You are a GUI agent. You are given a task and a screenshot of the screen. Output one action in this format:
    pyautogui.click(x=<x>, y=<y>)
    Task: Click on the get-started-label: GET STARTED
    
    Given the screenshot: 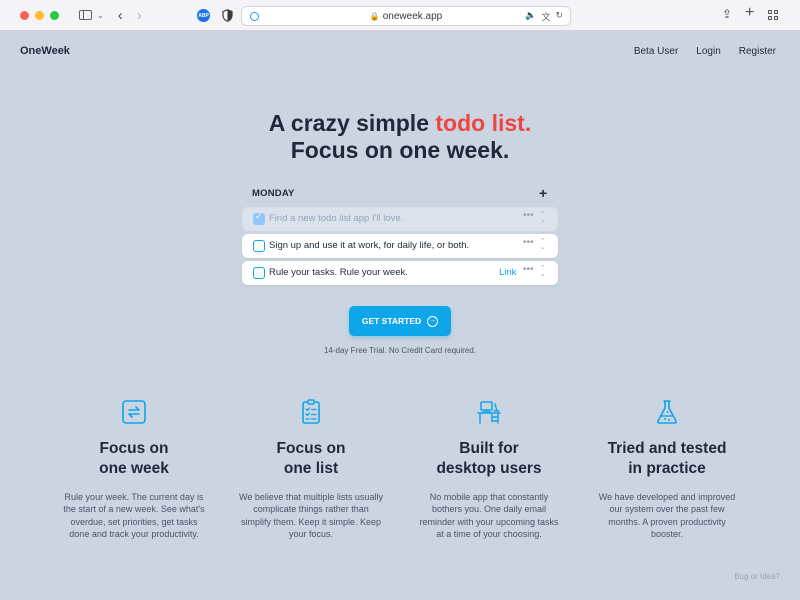 What is the action you would take?
    pyautogui.click(x=391, y=321)
    